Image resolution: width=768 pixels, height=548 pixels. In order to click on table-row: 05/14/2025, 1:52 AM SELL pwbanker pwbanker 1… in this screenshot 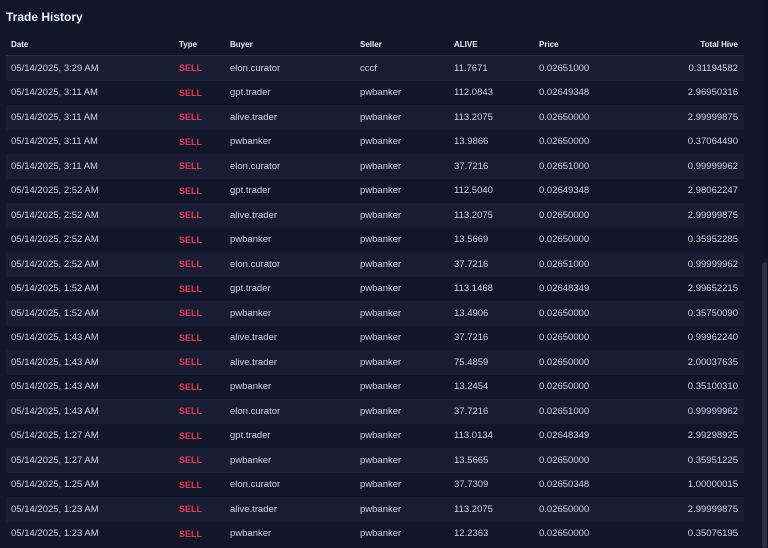, I will do `click(375, 313)`.